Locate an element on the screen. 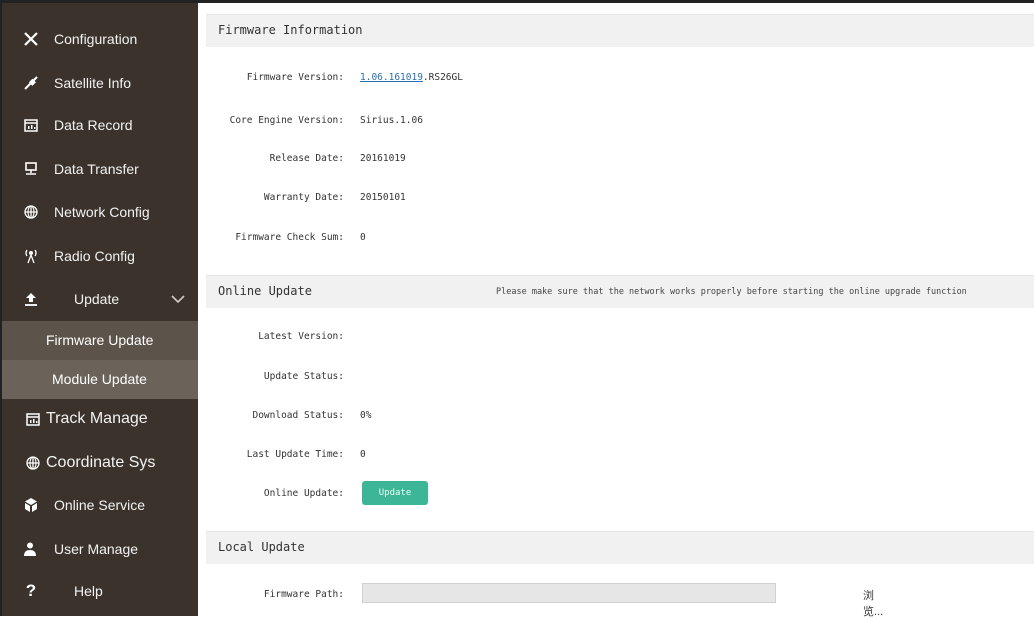 The width and height of the screenshot is (1034, 619). sidebar-item-track-manage: Track Manage is located at coordinates (100, 419).